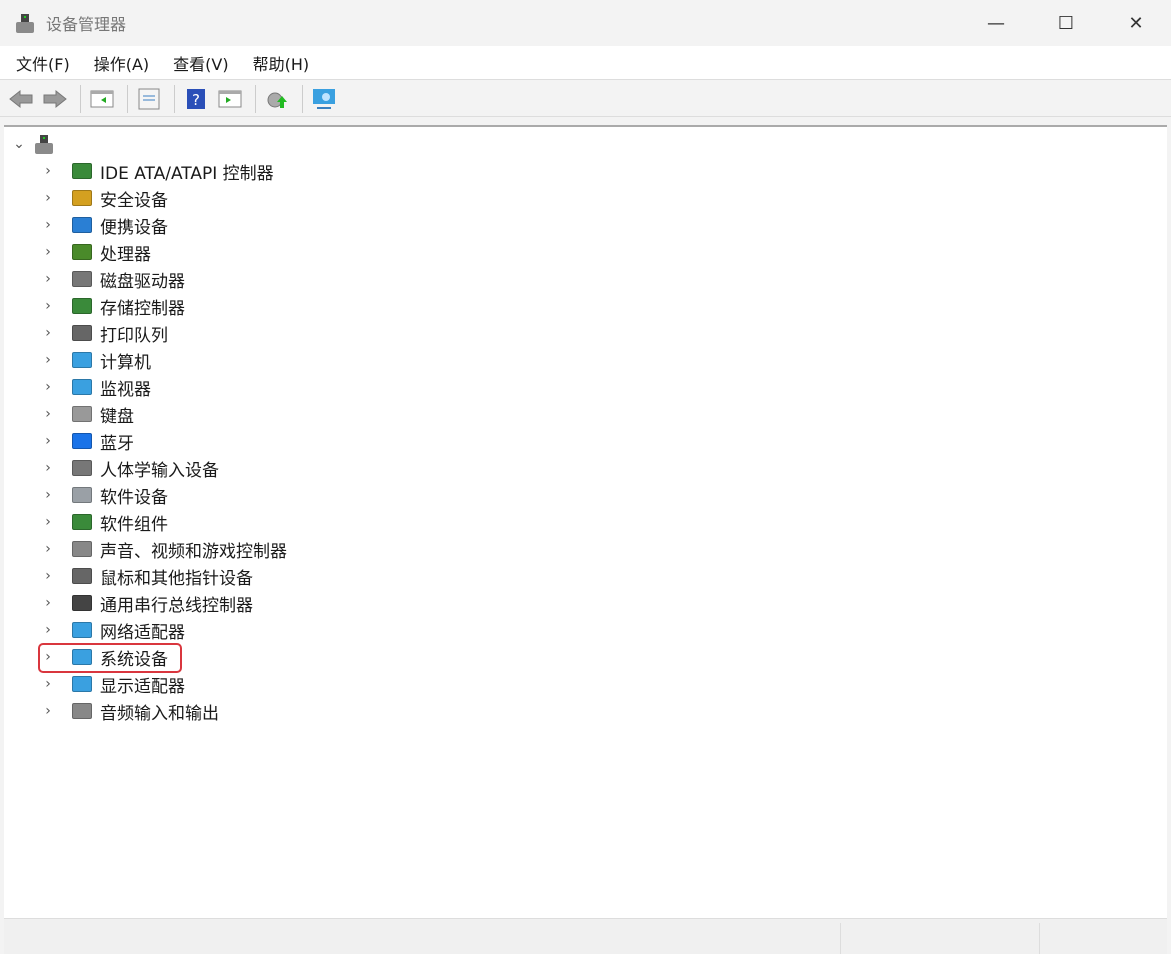 The image size is (1171, 954). I want to click on tree-item: › IDE ATA/ATAPI 控制器, so click(139, 171).